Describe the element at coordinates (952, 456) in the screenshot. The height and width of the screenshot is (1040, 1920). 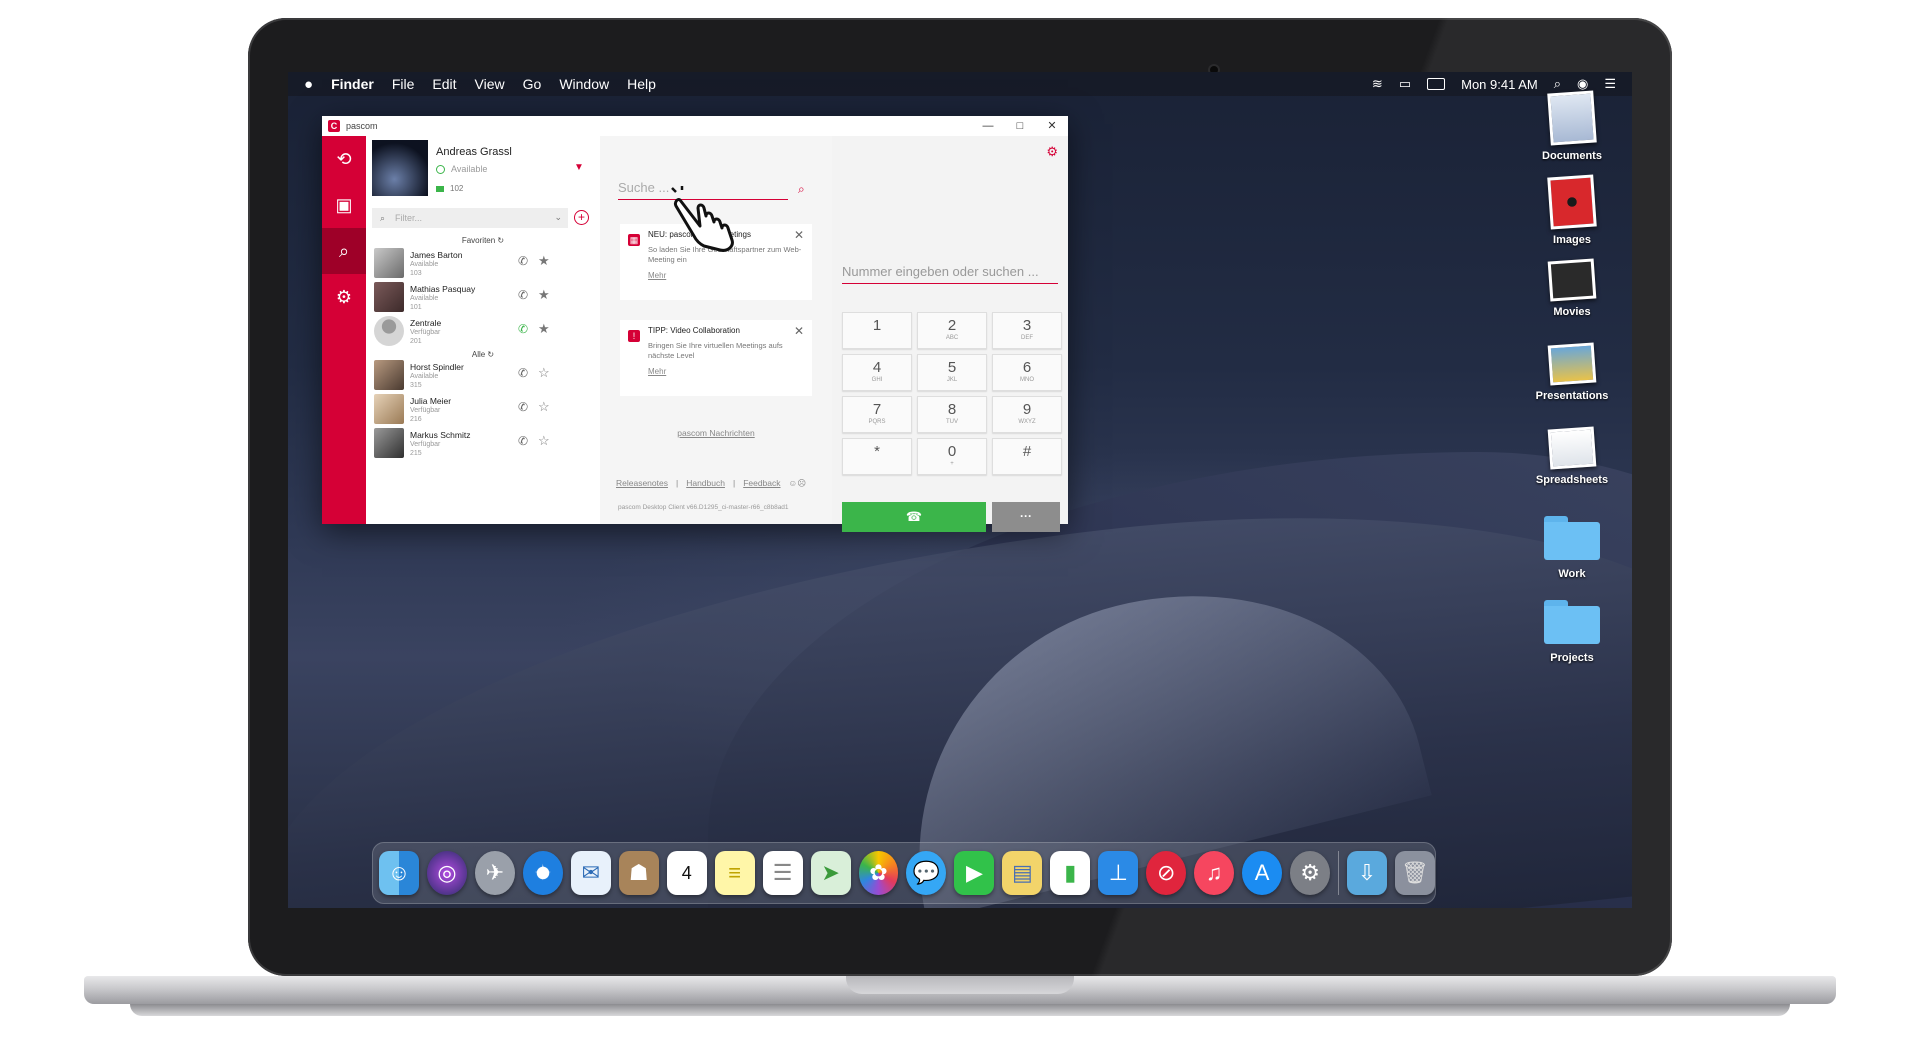
I see `key-0: 0 +` at that location.